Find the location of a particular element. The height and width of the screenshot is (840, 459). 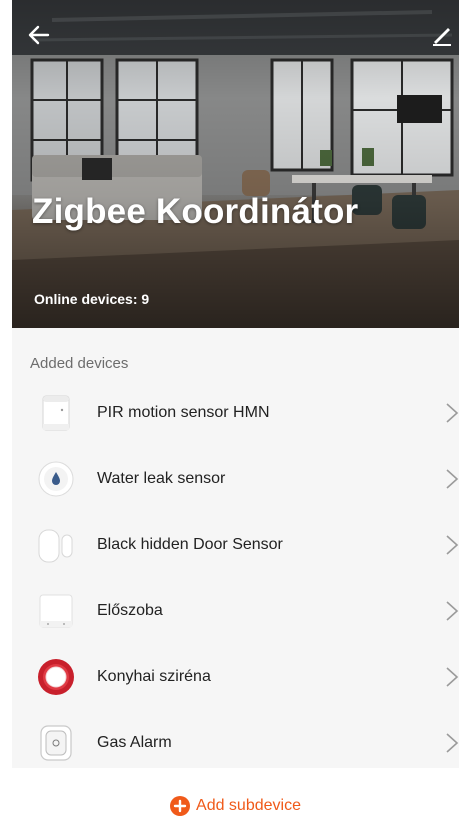

plus-circle-icon is located at coordinates (180, 806).